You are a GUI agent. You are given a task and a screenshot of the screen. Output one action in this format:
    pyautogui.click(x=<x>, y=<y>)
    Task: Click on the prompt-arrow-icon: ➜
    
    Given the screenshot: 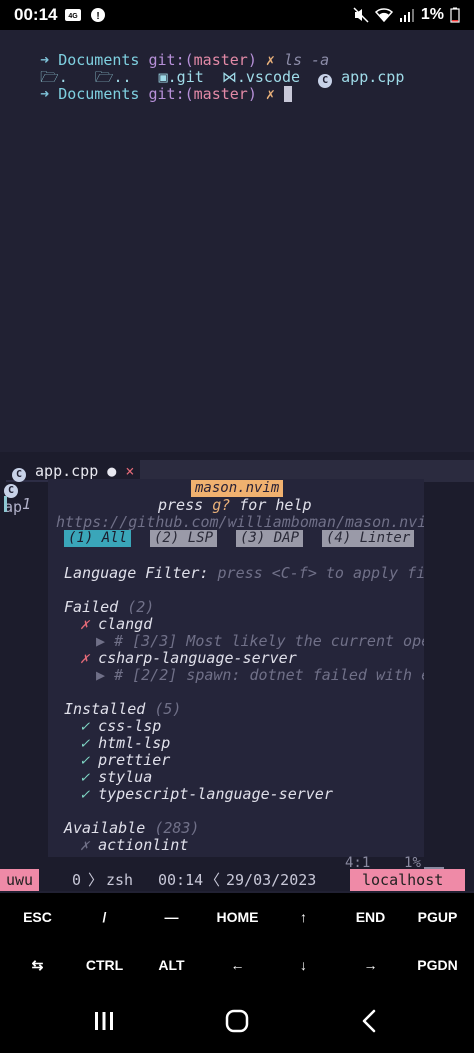 What is the action you would take?
    pyautogui.click(x=49, y=94)
    